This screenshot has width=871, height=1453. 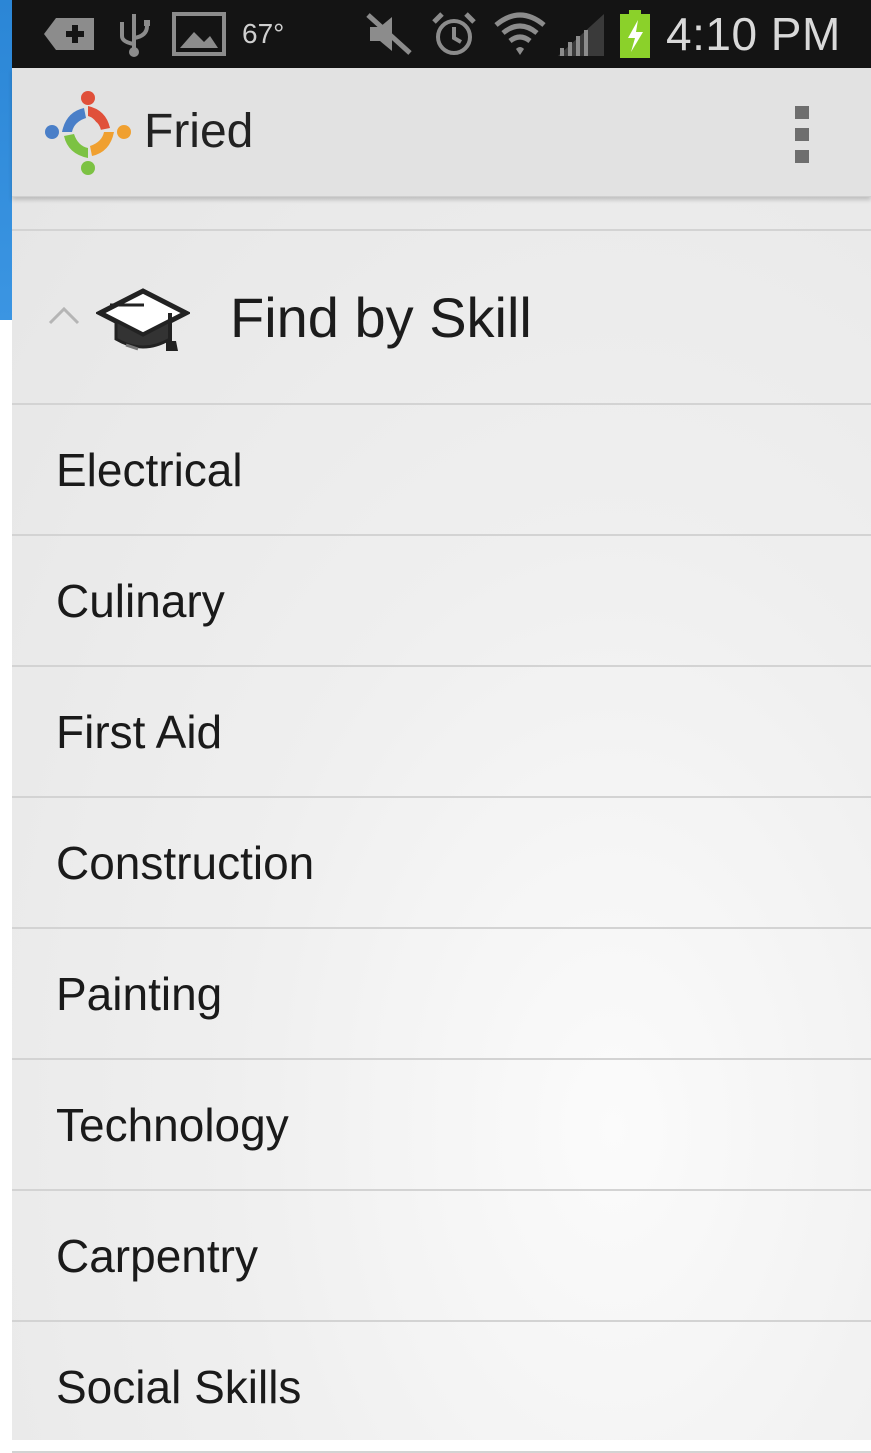 I want to click on background-app-edge, so click(x=6, y=160).